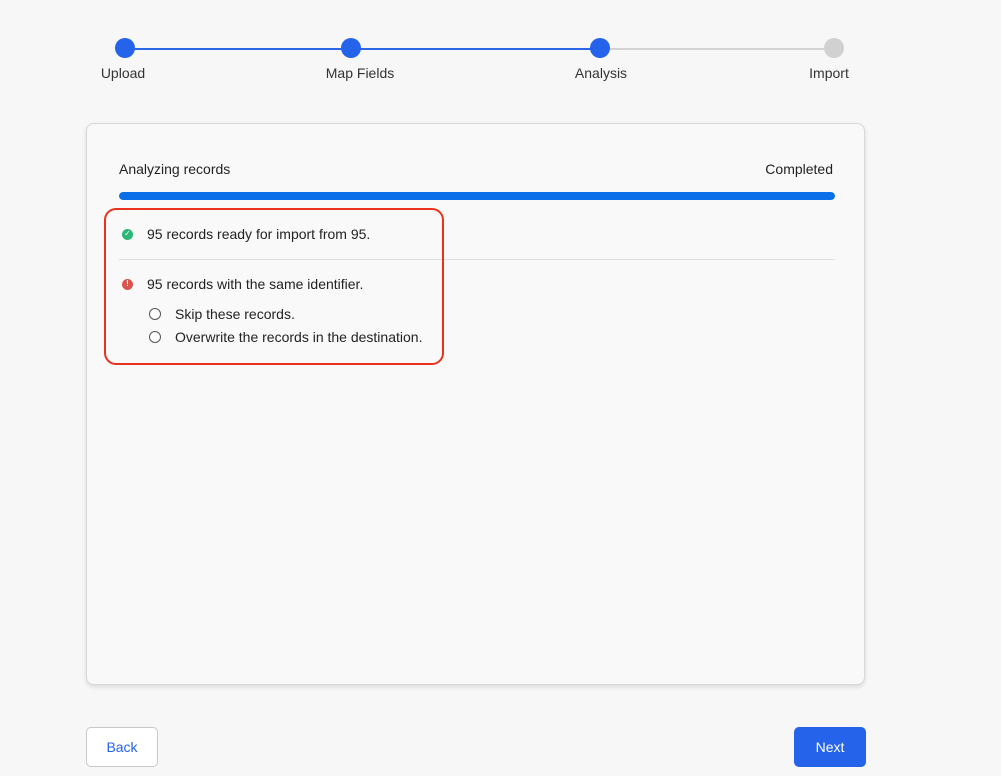 This screenshot has height=776, width=1001. I want to click on step-dot-upload, so click(125, 48).